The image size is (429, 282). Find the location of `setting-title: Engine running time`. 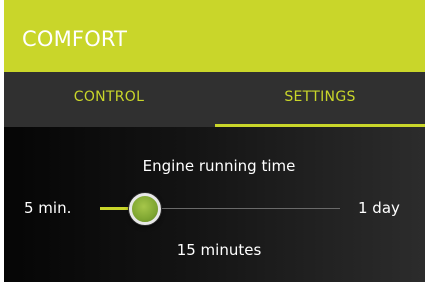

setting-title: Engine running time is located at coordinates (219, 166).